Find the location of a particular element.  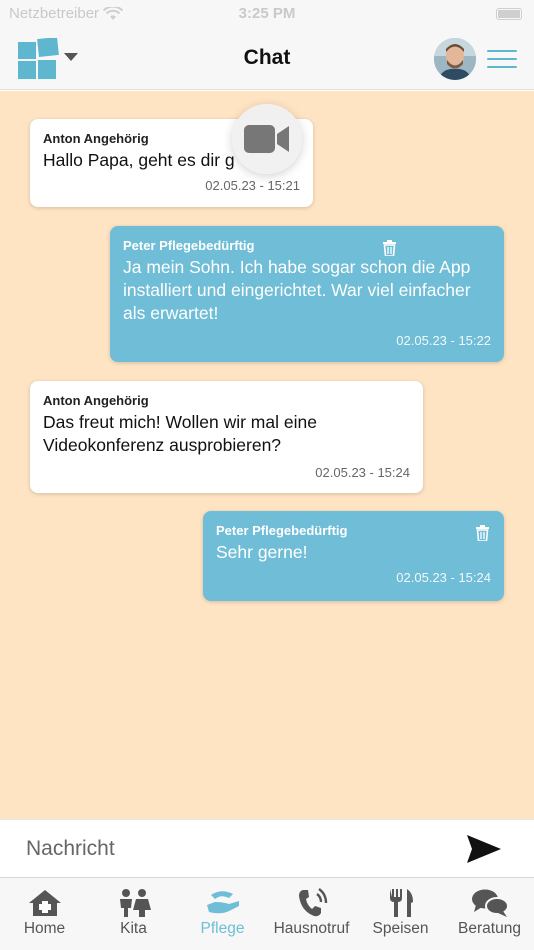

tab-label: Home is located at coordinates (44, 928).